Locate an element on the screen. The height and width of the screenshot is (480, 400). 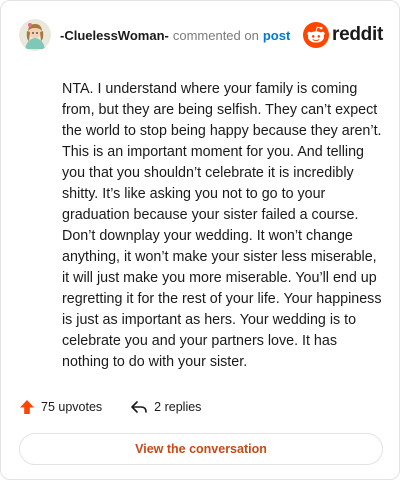
reddit-logo-icon is located at coordinates (316, 35).